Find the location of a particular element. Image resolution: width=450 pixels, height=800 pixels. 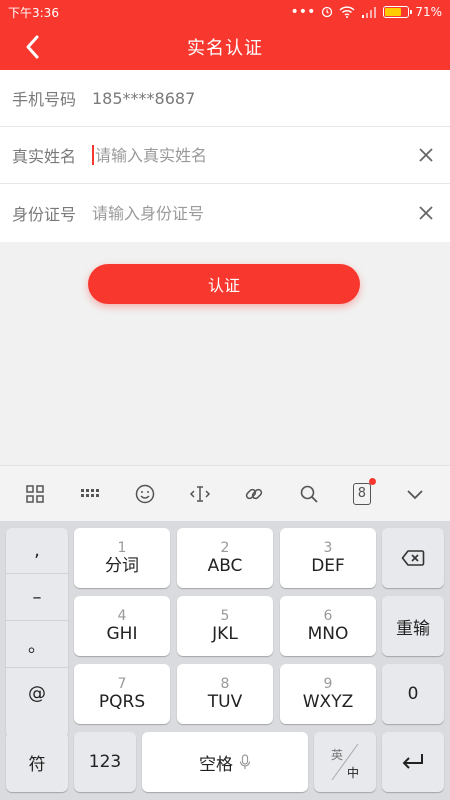

backspace-icon is located at coordinates (413, 558).